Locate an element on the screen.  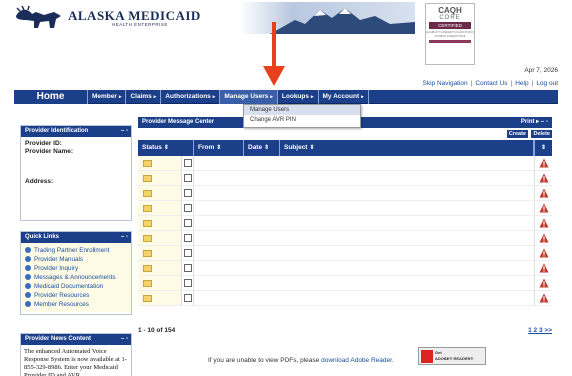
column-date: Date ⇕ is located at coordinates (262, 148).